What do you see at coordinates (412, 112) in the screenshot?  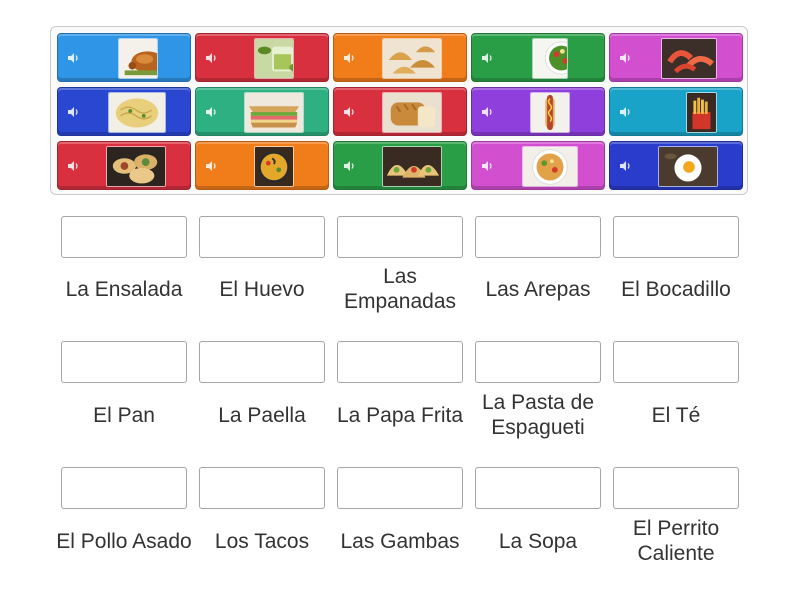 I see `bread-image` at bounding box center [412, 112].